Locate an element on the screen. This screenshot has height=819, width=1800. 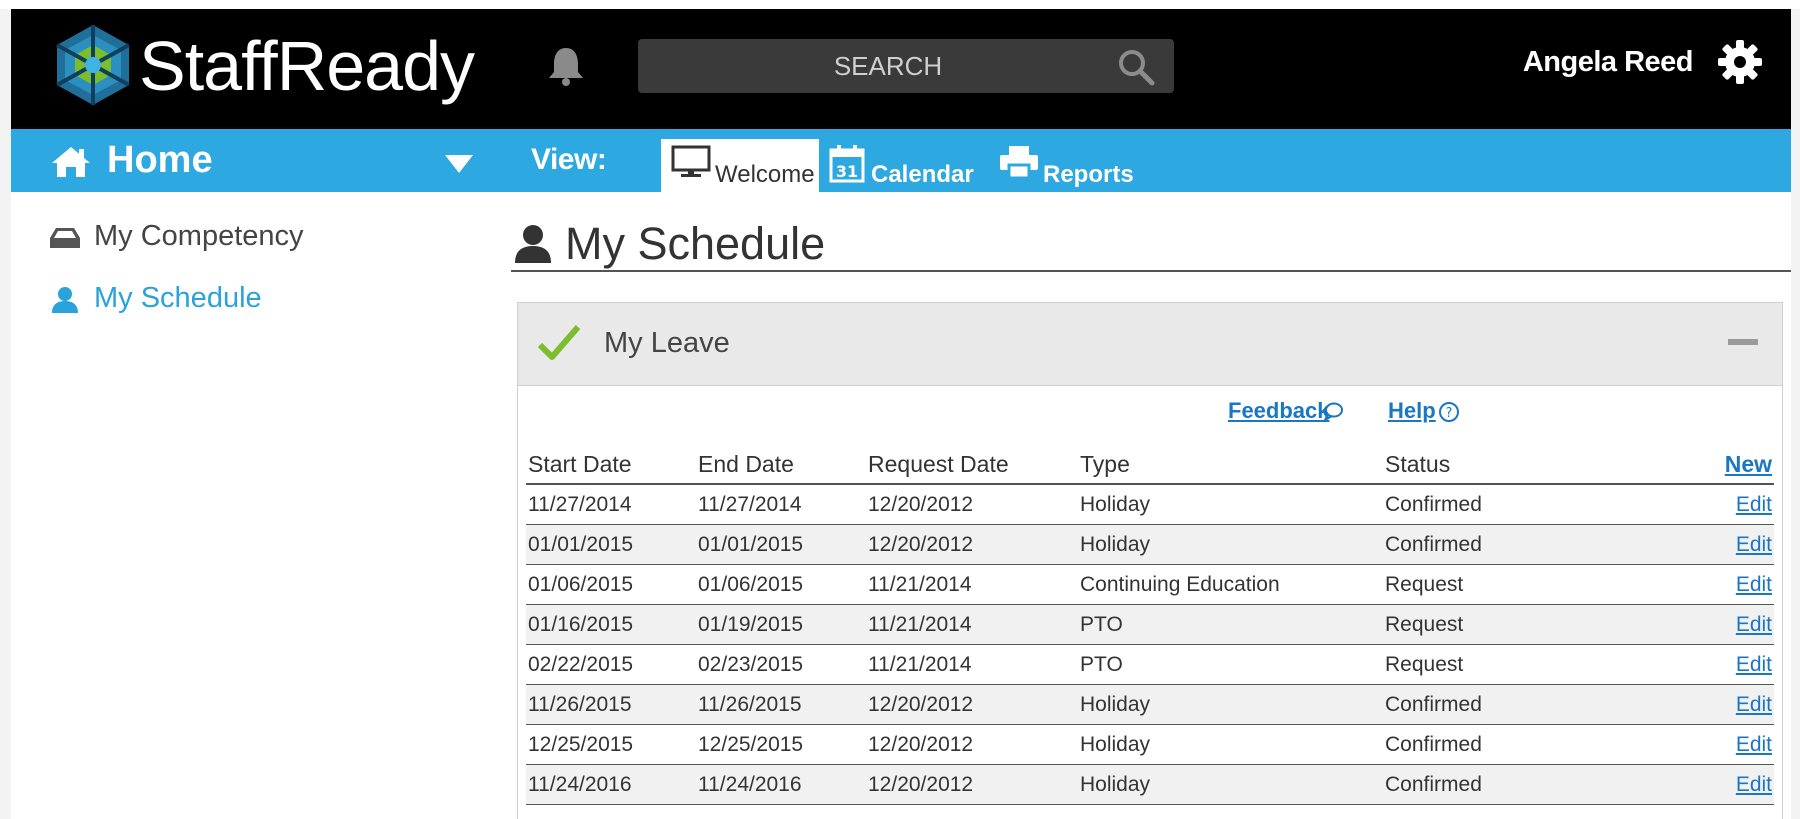
search-box is located at coordinates (906, 66).